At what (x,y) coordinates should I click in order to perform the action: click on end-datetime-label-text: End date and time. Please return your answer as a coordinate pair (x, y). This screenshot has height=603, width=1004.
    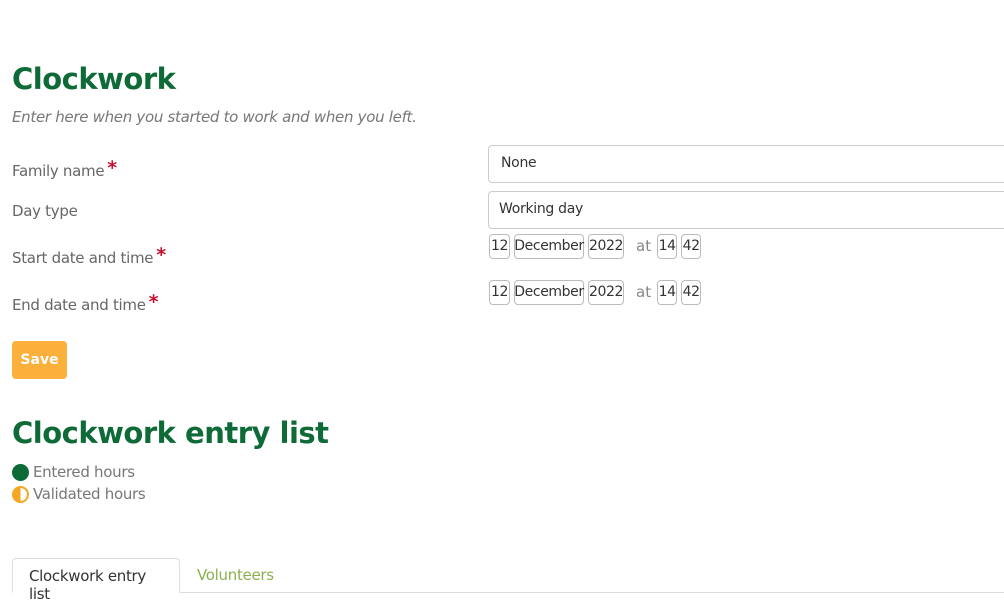
    Looking at the image, I should click on (79, 305).